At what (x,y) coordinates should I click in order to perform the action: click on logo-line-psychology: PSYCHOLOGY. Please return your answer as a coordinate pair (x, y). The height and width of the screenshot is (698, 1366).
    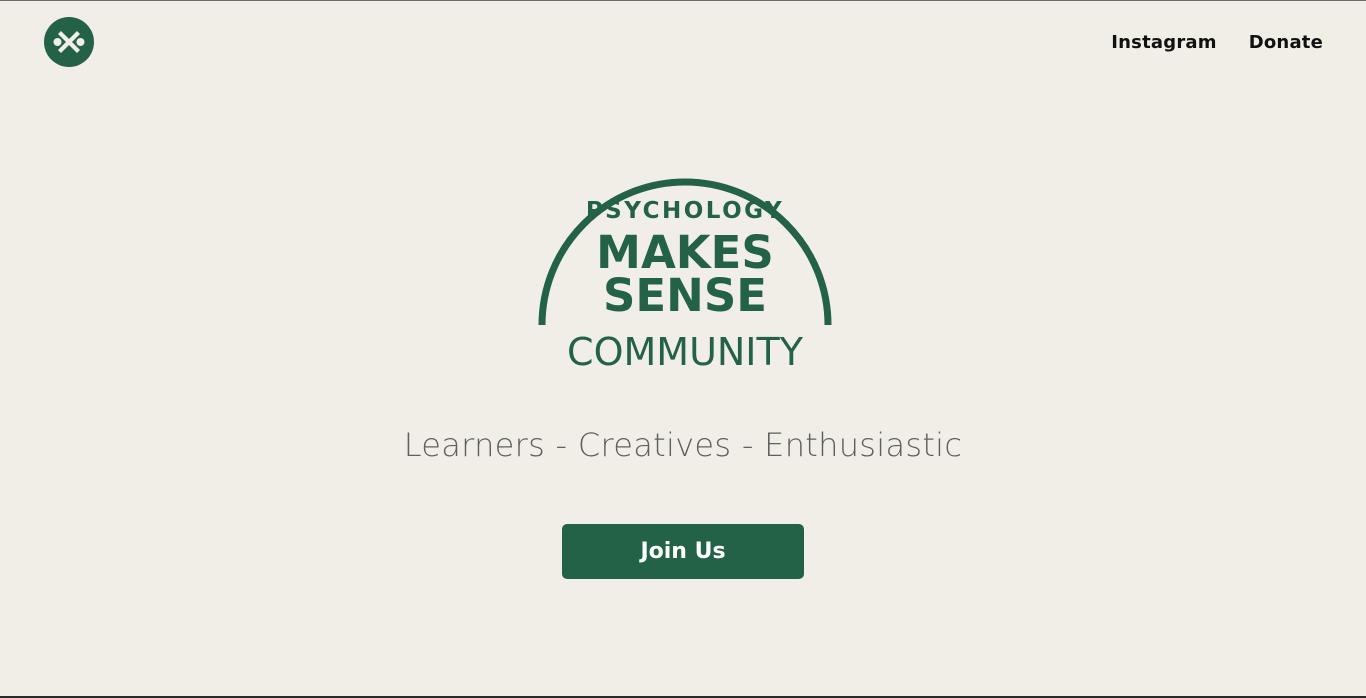
    Looking at the image, I should click on (685, 211).